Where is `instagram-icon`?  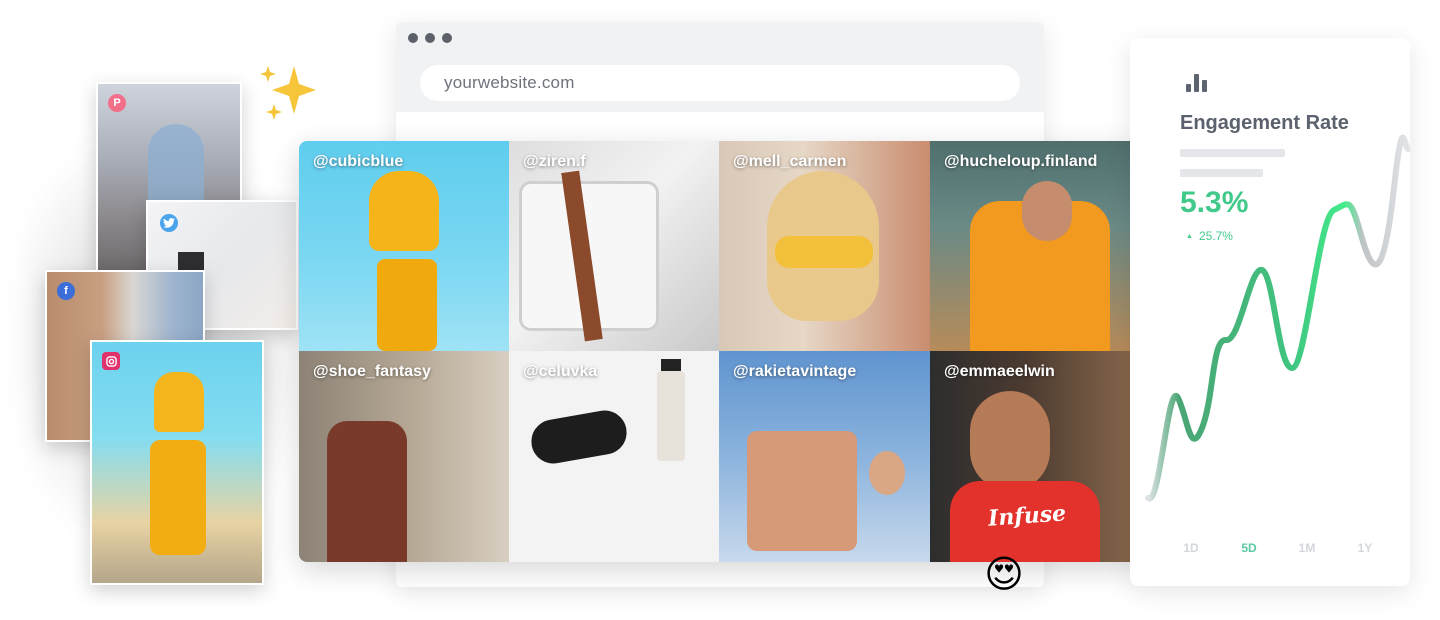 instagram-icon is located at coordinates (111, 361).